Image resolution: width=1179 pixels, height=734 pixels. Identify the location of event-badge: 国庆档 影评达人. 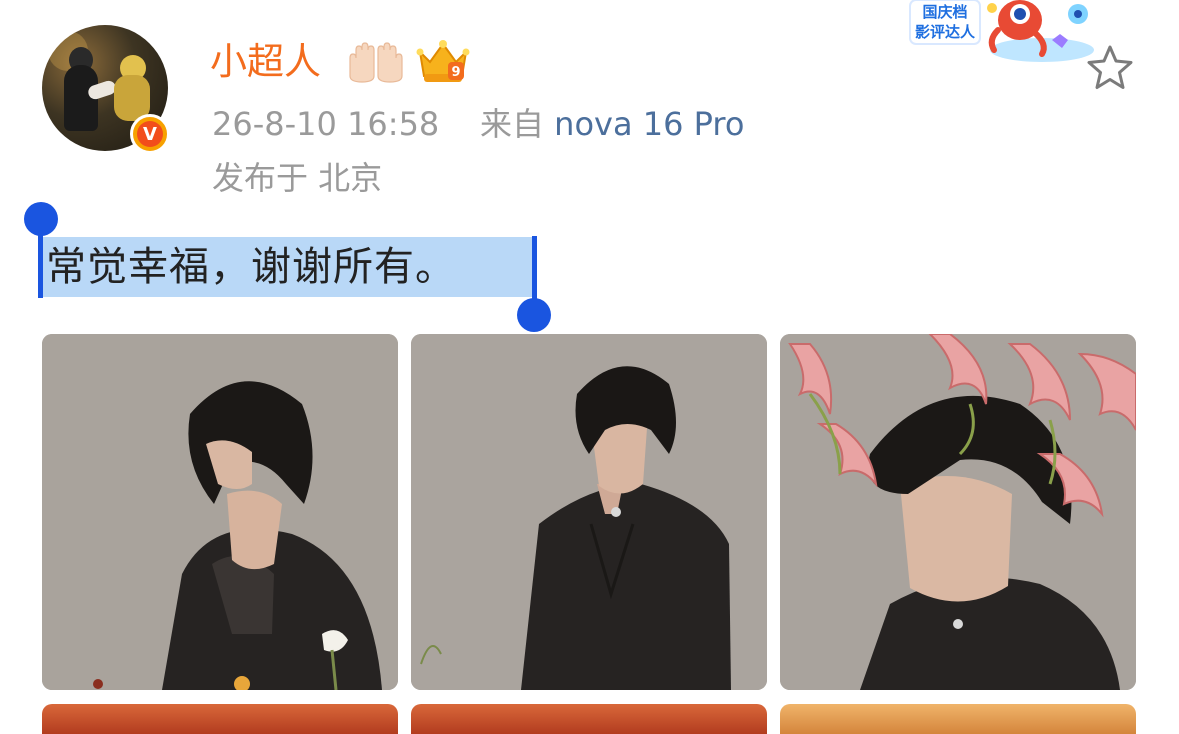
(999, 32).